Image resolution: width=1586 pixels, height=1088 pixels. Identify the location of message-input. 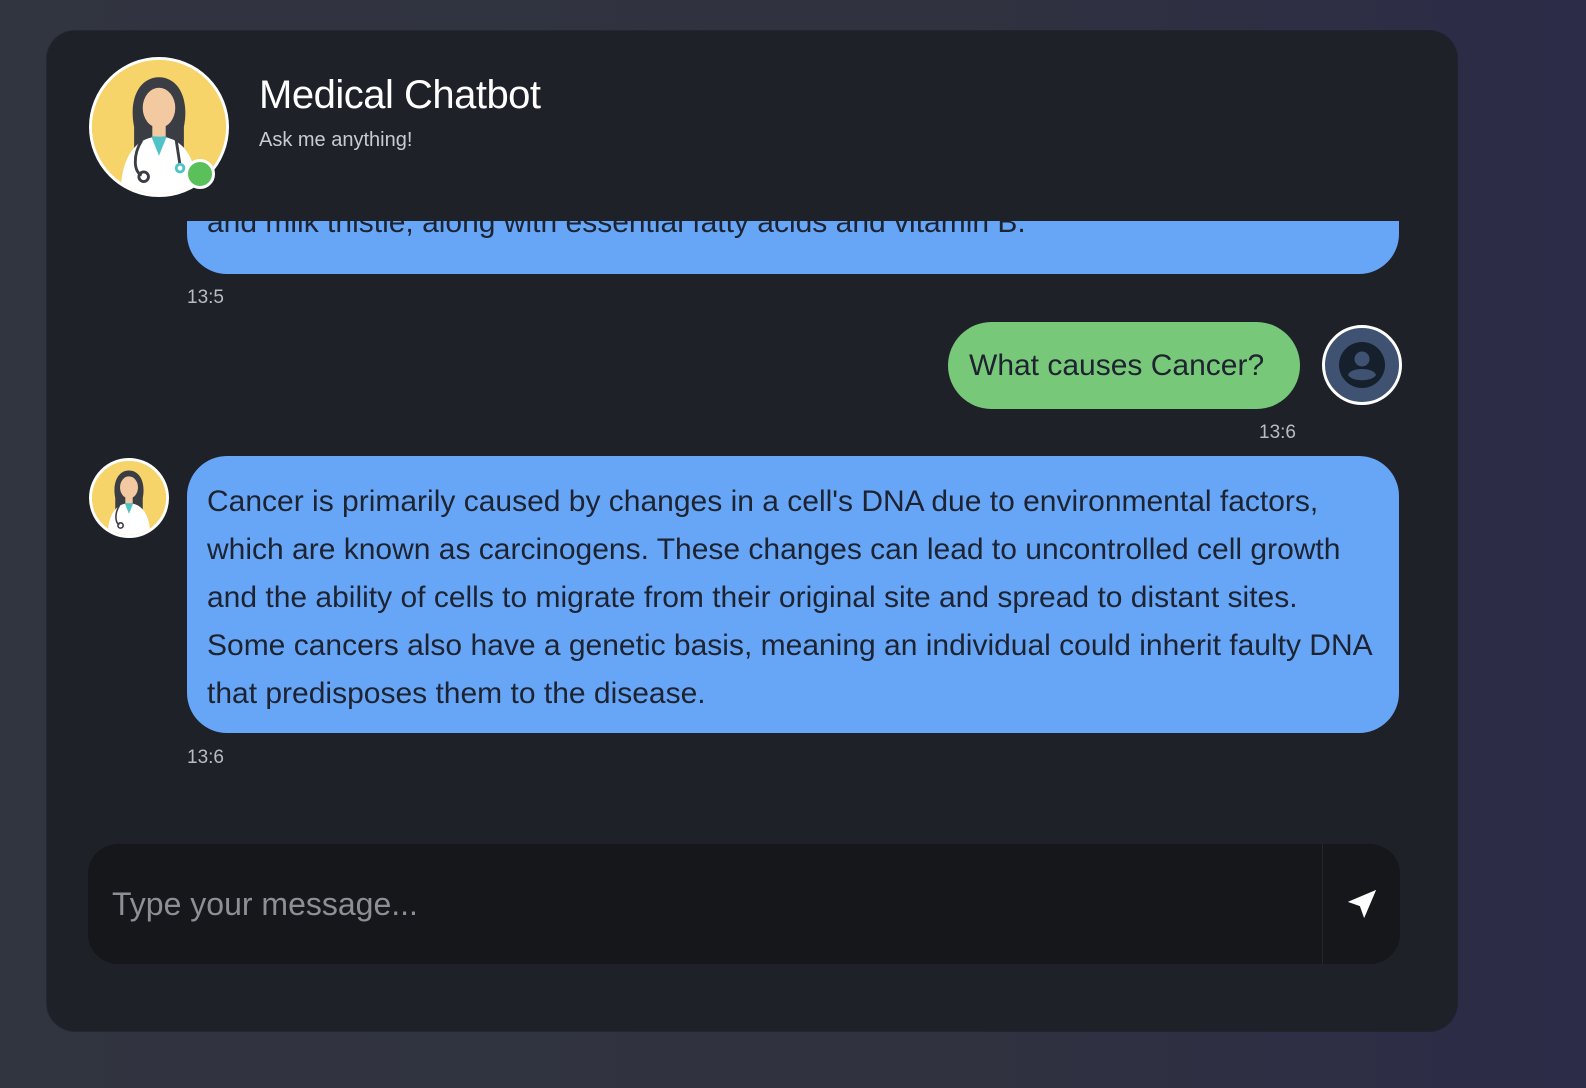
(705, 904).